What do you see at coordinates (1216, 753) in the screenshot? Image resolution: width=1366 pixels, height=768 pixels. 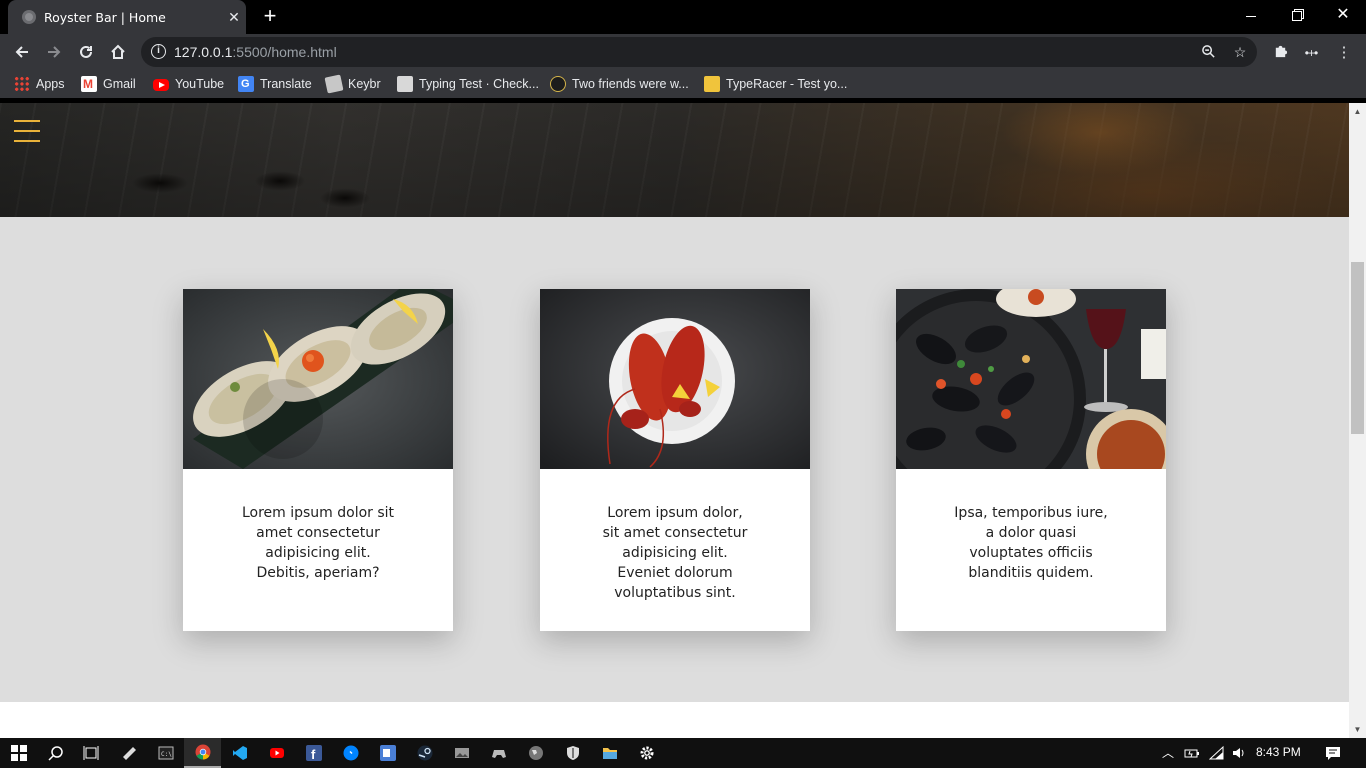 I see `wifi-icon` at bounding box center [1216, 753].